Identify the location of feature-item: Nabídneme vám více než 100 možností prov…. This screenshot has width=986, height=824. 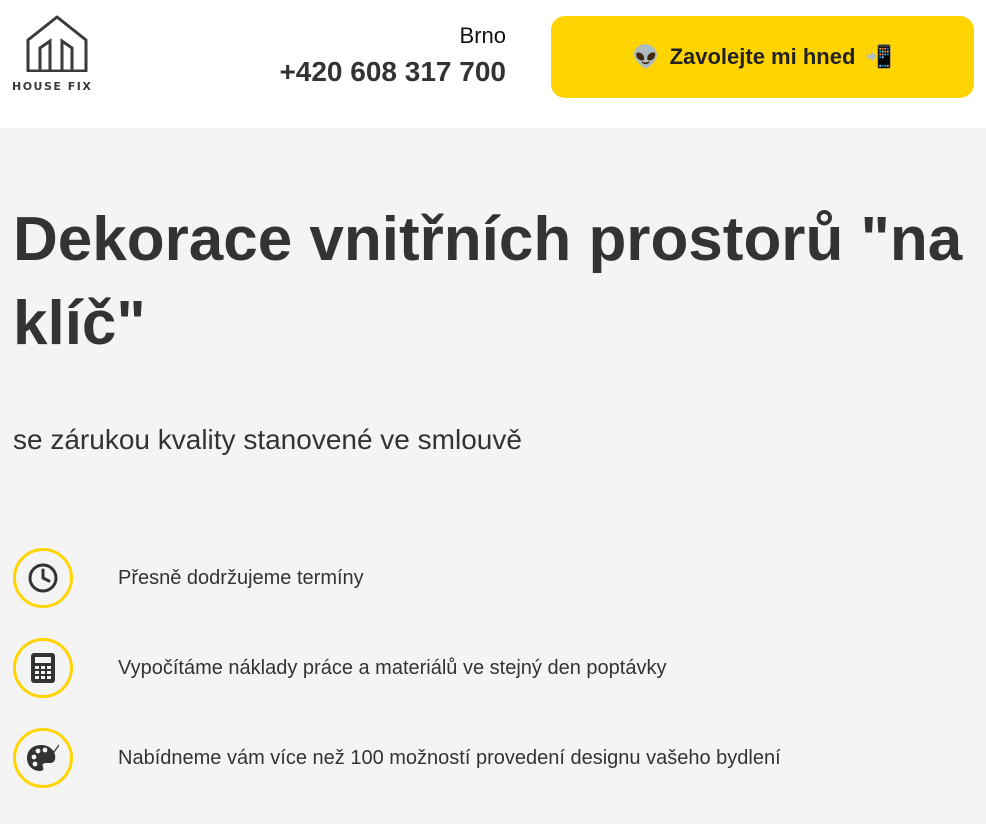
(493, 758).